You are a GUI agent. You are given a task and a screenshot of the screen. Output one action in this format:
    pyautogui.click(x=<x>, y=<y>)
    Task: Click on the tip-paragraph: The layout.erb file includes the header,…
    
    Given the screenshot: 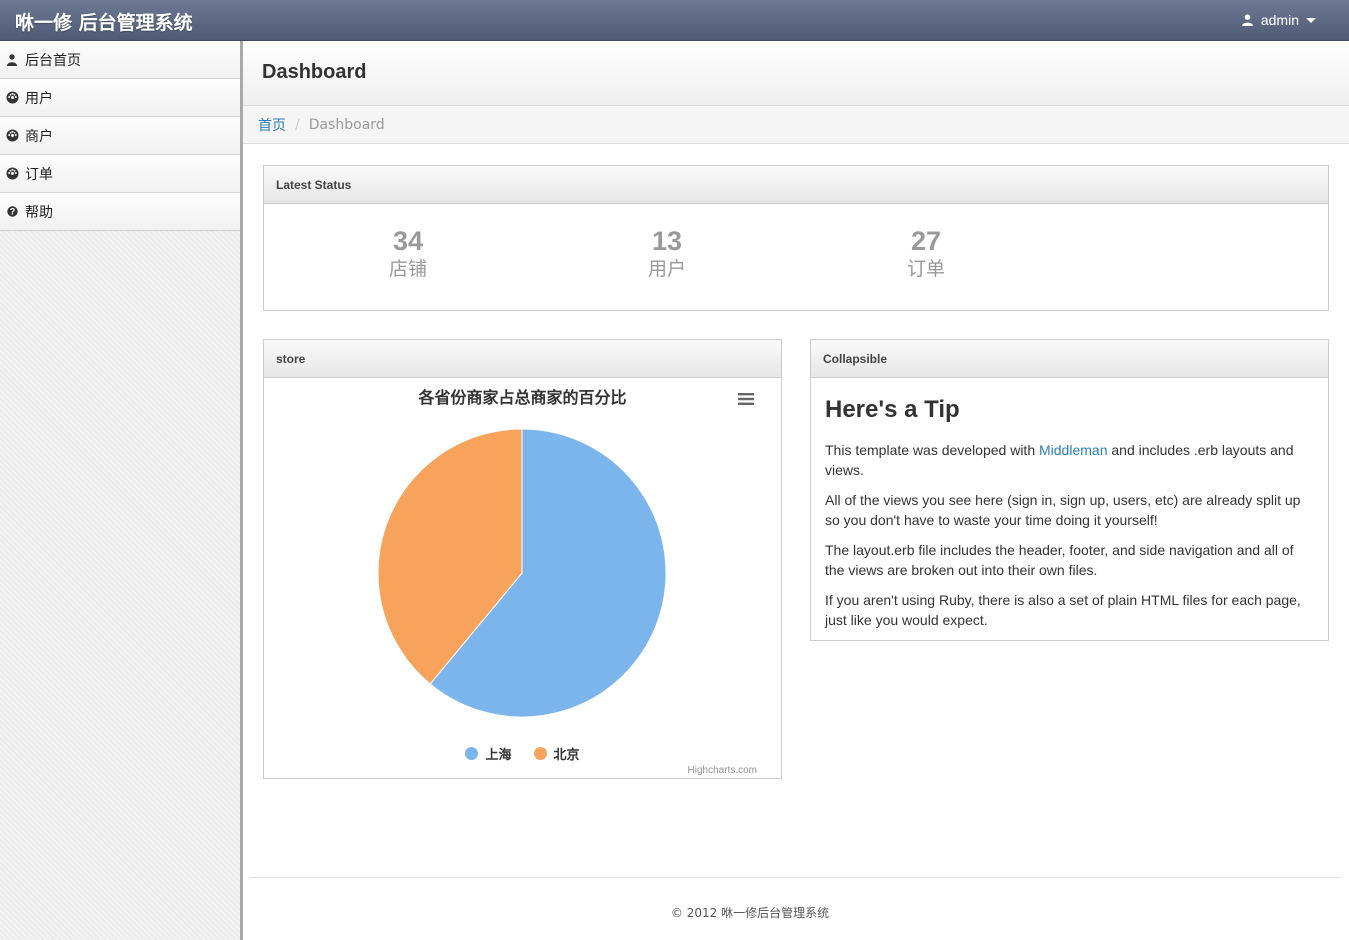 What is the action you would take?
    pyautogui.click(x=1059, y=560)
    